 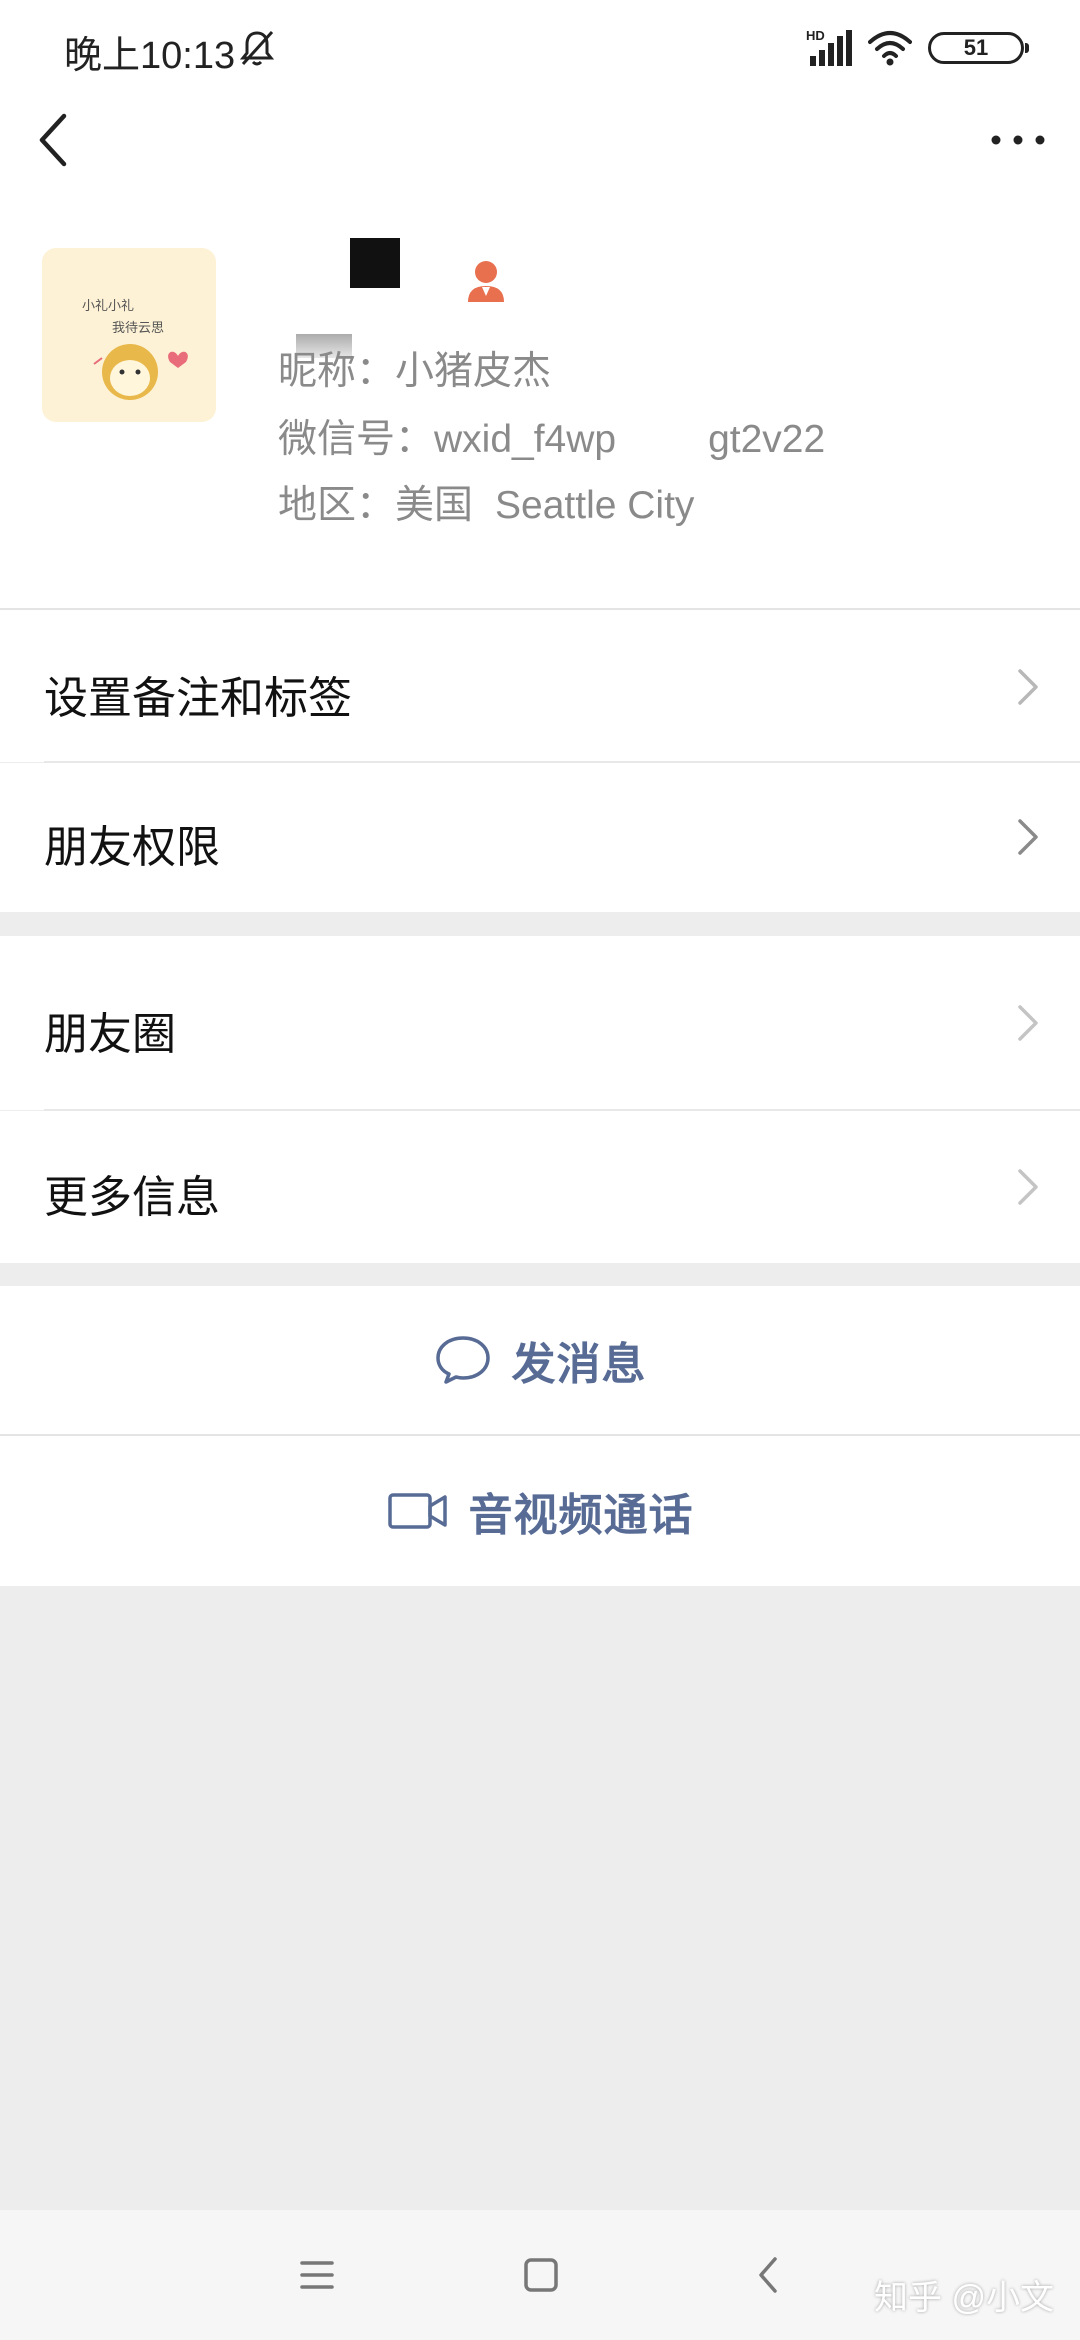 What do you see at coordinates (964, 2298) in the screenshot?
I see `watermark-text: 知乎 @小文` at bounding box center [964, 2298].